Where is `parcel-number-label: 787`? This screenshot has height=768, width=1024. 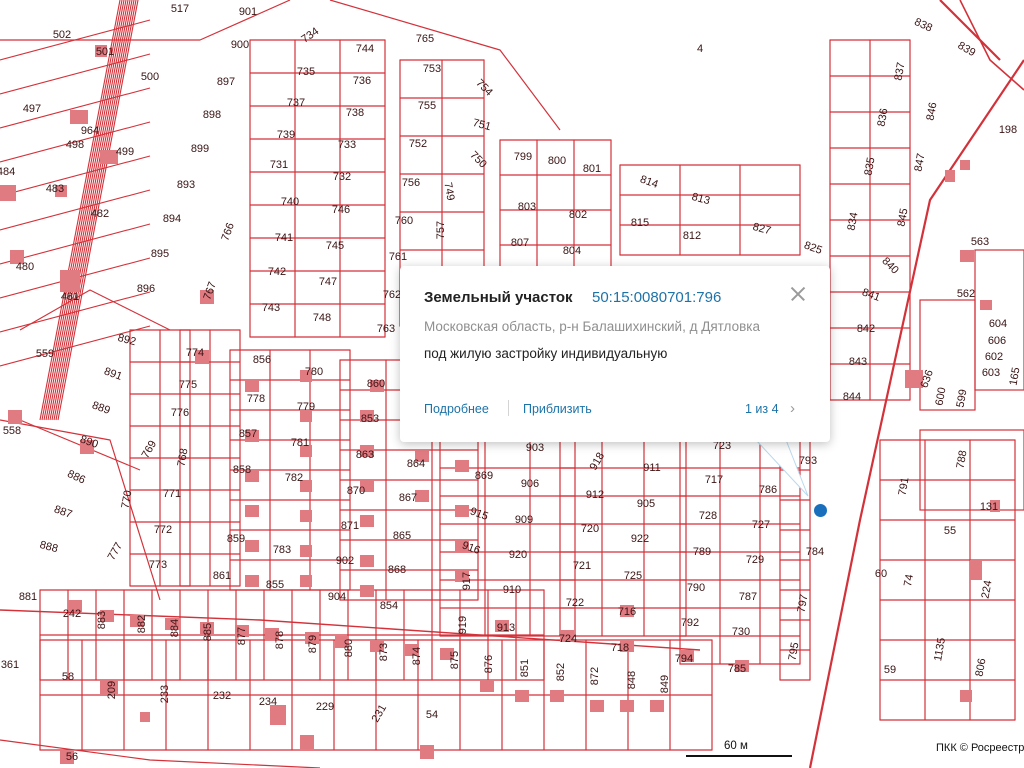 parcel-number-label: 787 is located at coordinates (748, 597).